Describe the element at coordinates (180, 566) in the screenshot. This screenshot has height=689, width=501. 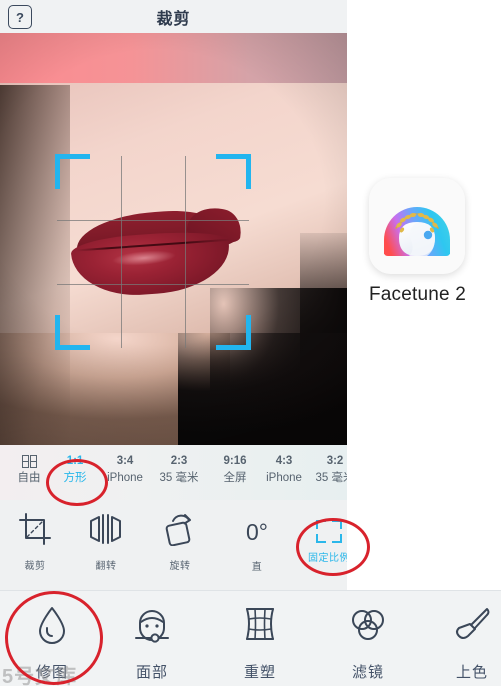
I see `tool-label: 旋转` at that location.